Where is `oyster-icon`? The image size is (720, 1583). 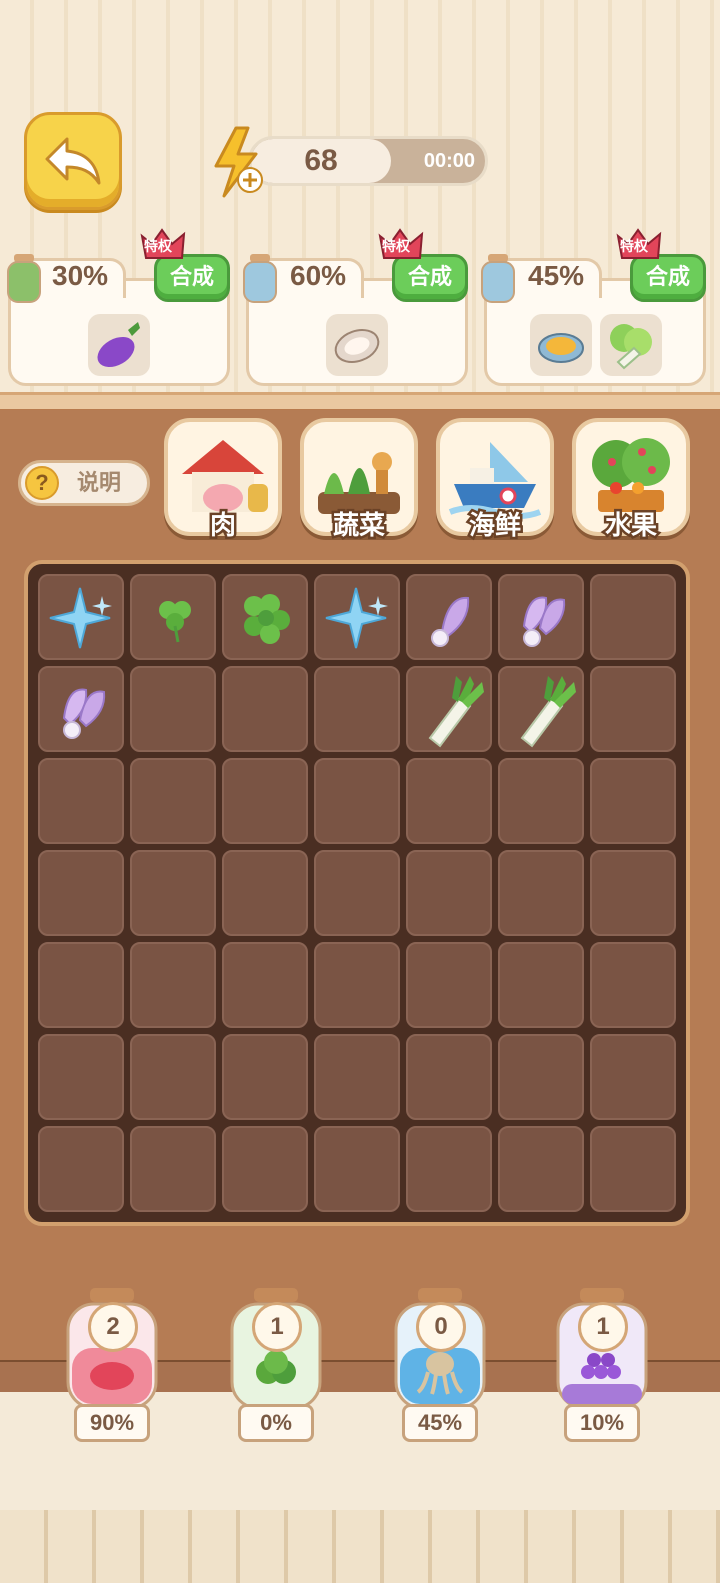
oyster-icon is located at coordinates (357, 346).